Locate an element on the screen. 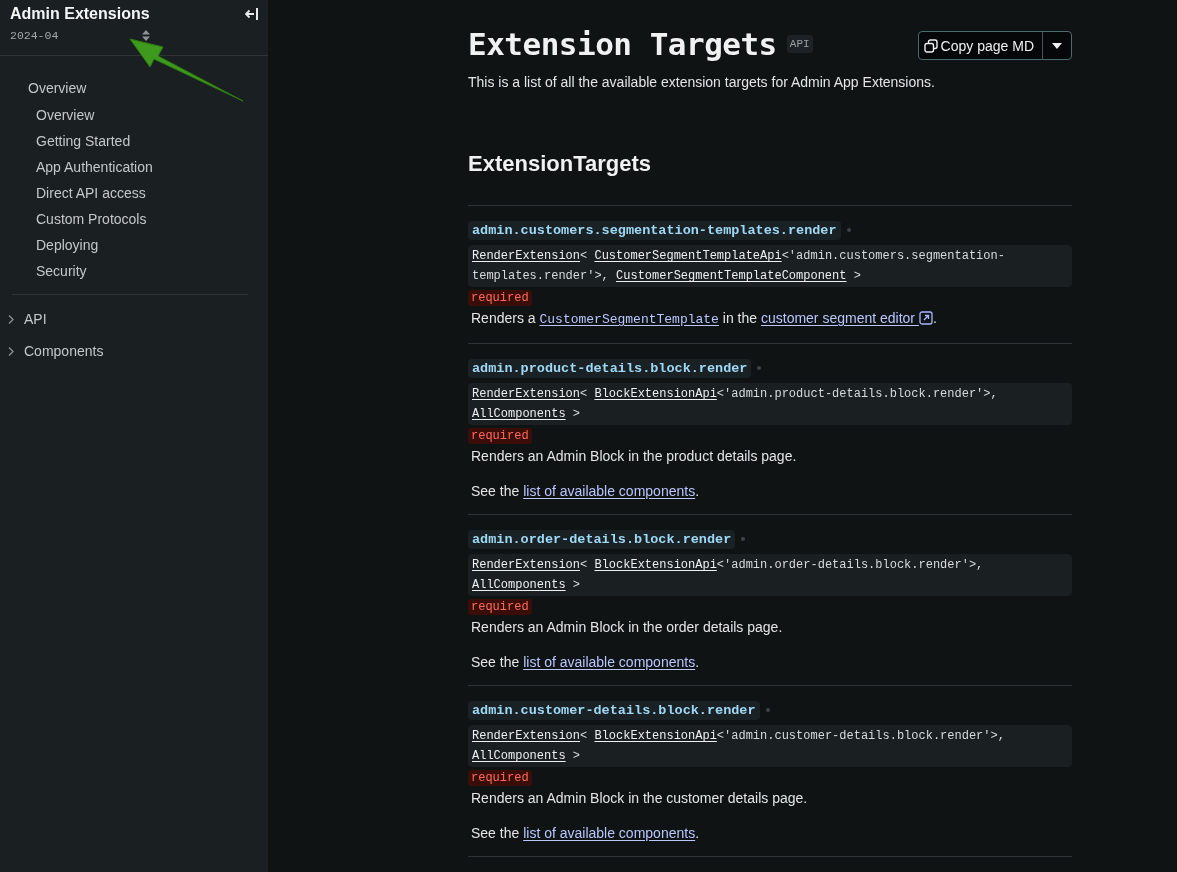  collapse-sidebar-icon is located at coordinates (251, 14).